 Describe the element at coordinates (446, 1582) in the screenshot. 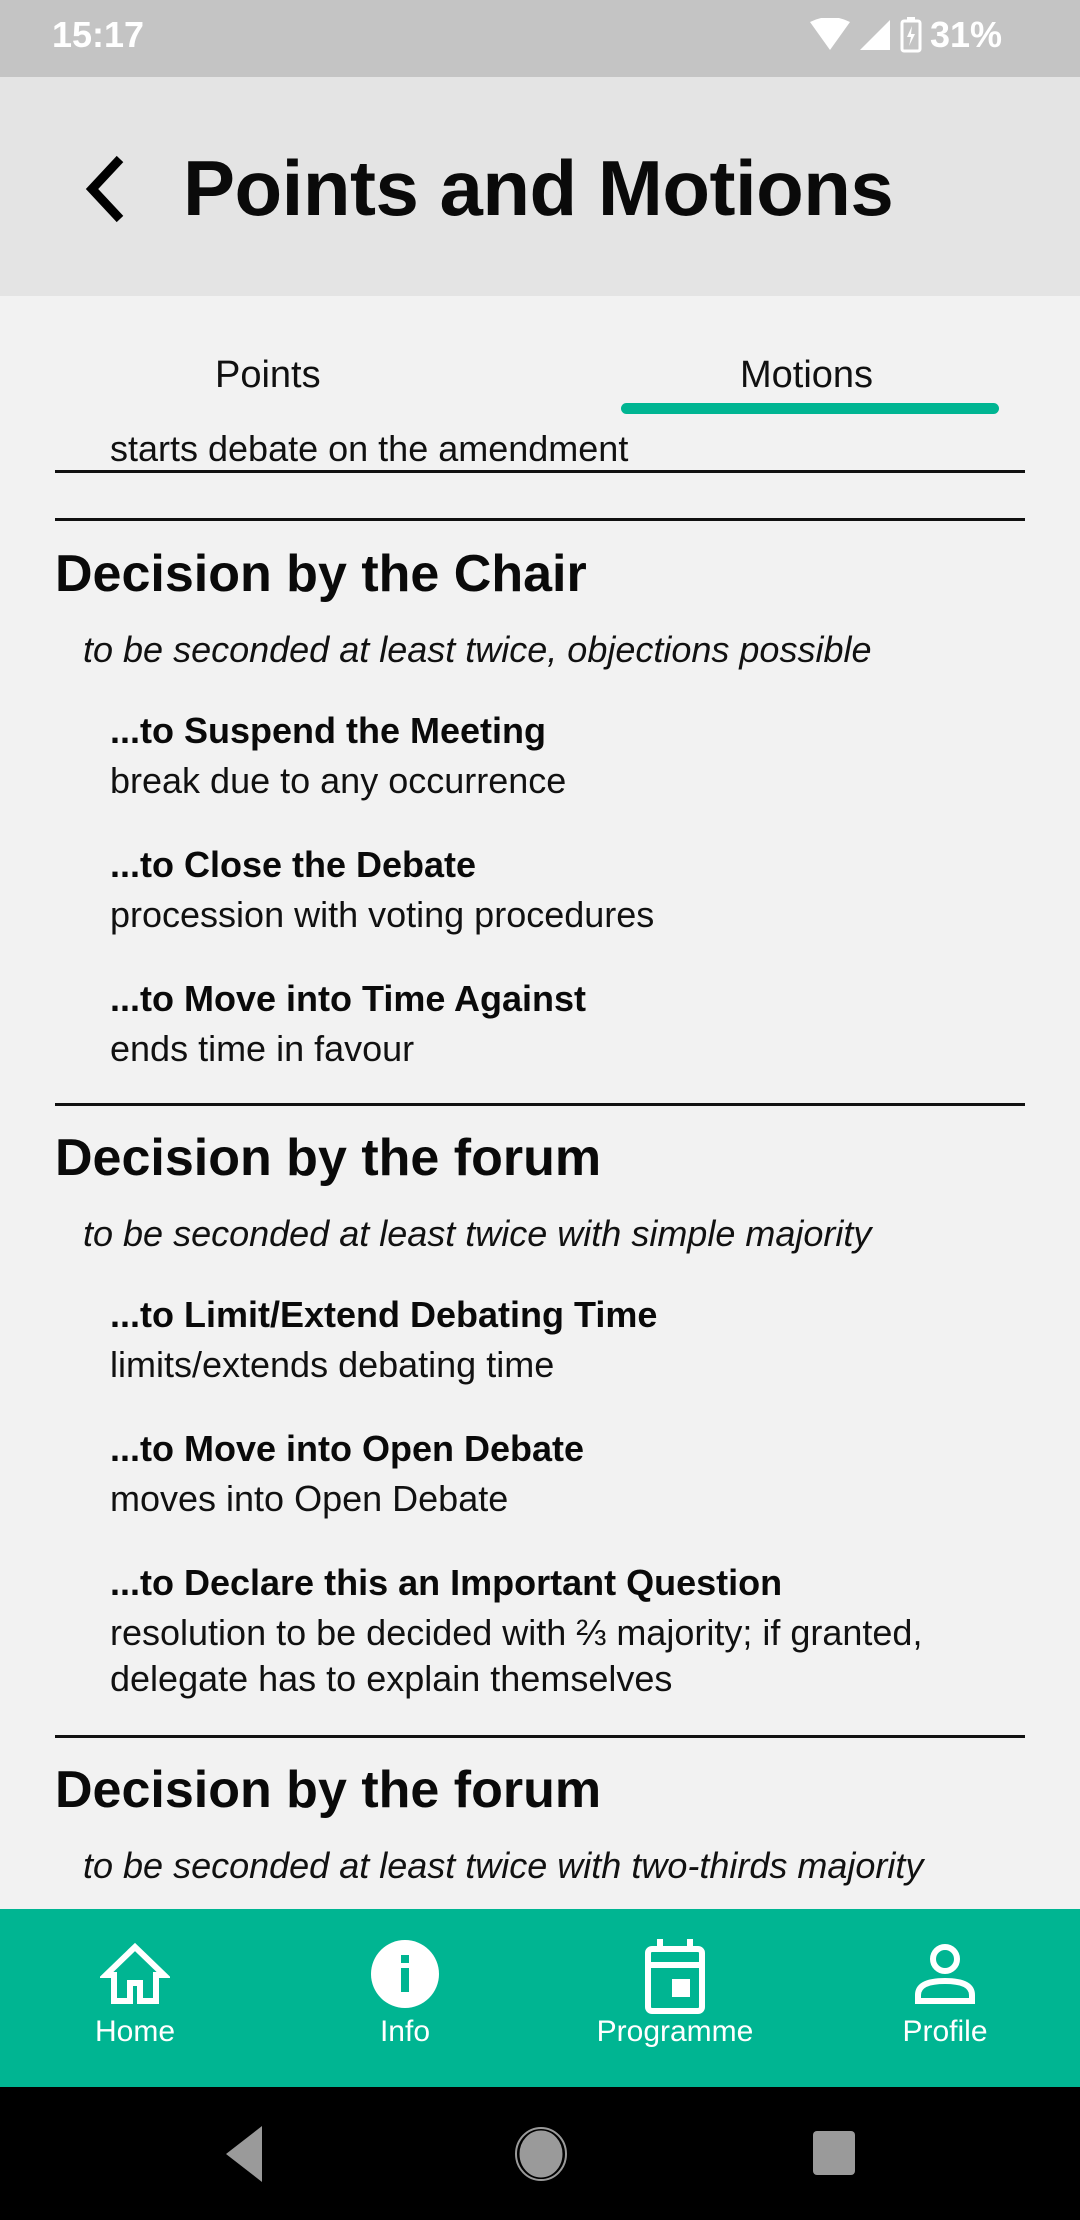

I see `motion-title: ...to Declare this an Important Question` at that location.